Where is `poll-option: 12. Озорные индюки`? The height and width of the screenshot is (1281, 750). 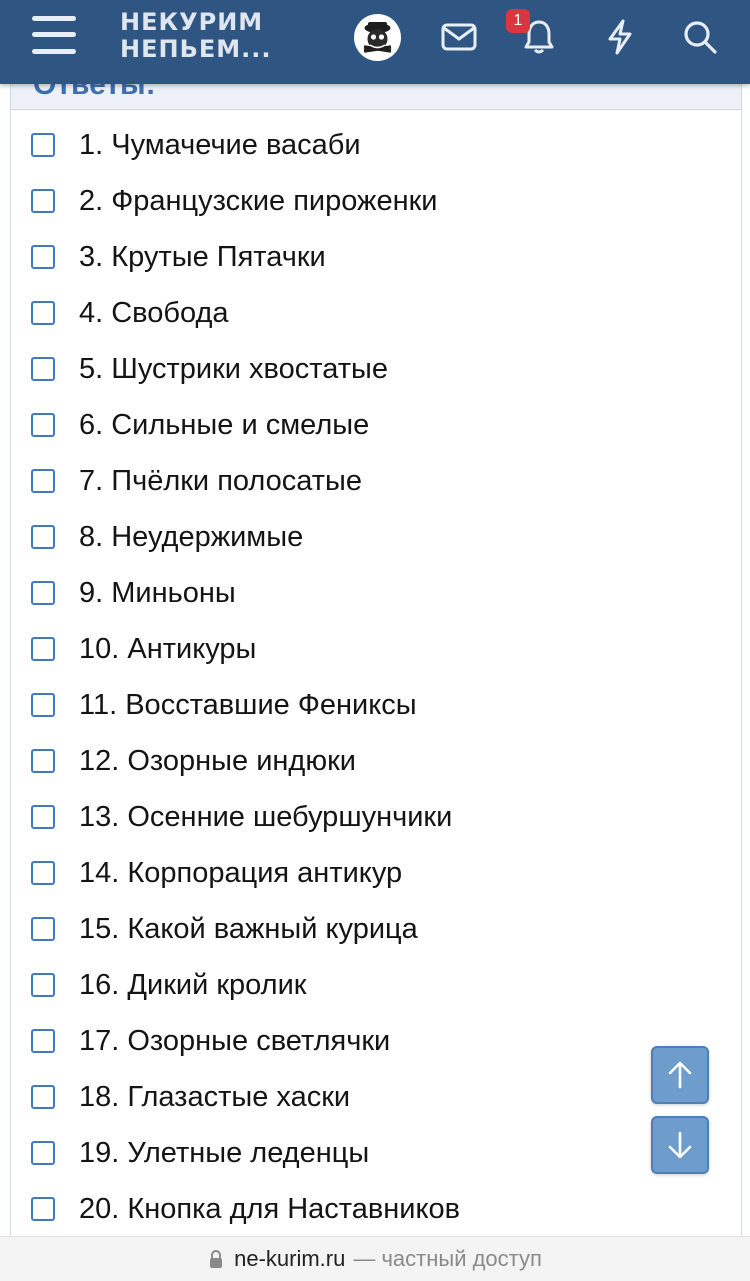 poll-option: 12. Озорные индюки is located at coordinates (193, 761).